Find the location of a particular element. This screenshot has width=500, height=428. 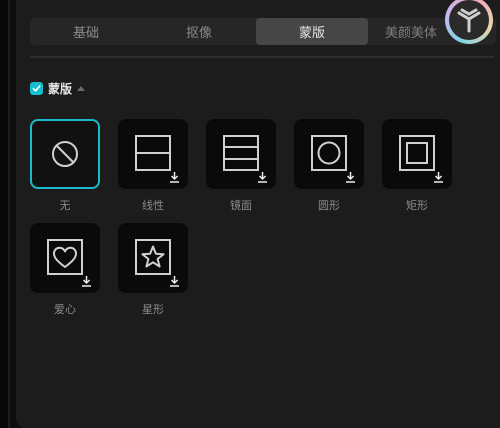

tab-cutout: 抠像 is located at coordinates (199, 31).